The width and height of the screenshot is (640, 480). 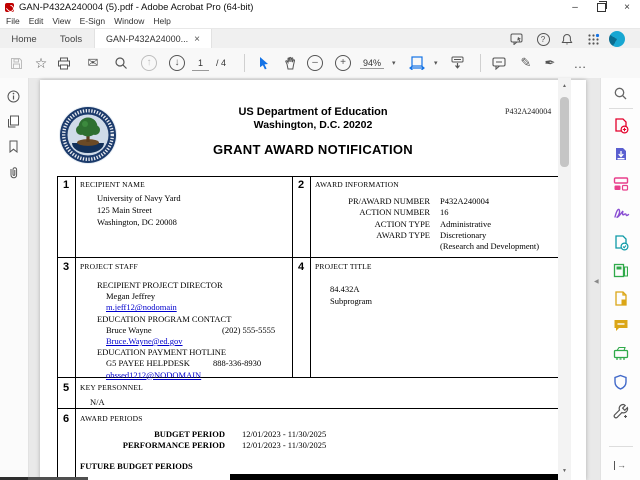 What do you see at coordinates (14, 122) in the screenshot?
I see `page-thumbnails-icon` at bounding box center [14, 122].